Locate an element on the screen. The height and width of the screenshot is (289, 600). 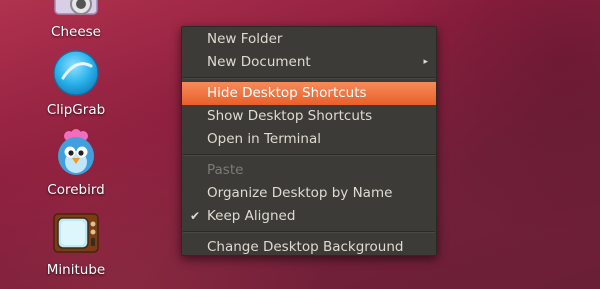
menu-item-label: New Document is located at coordinates (259, 62).